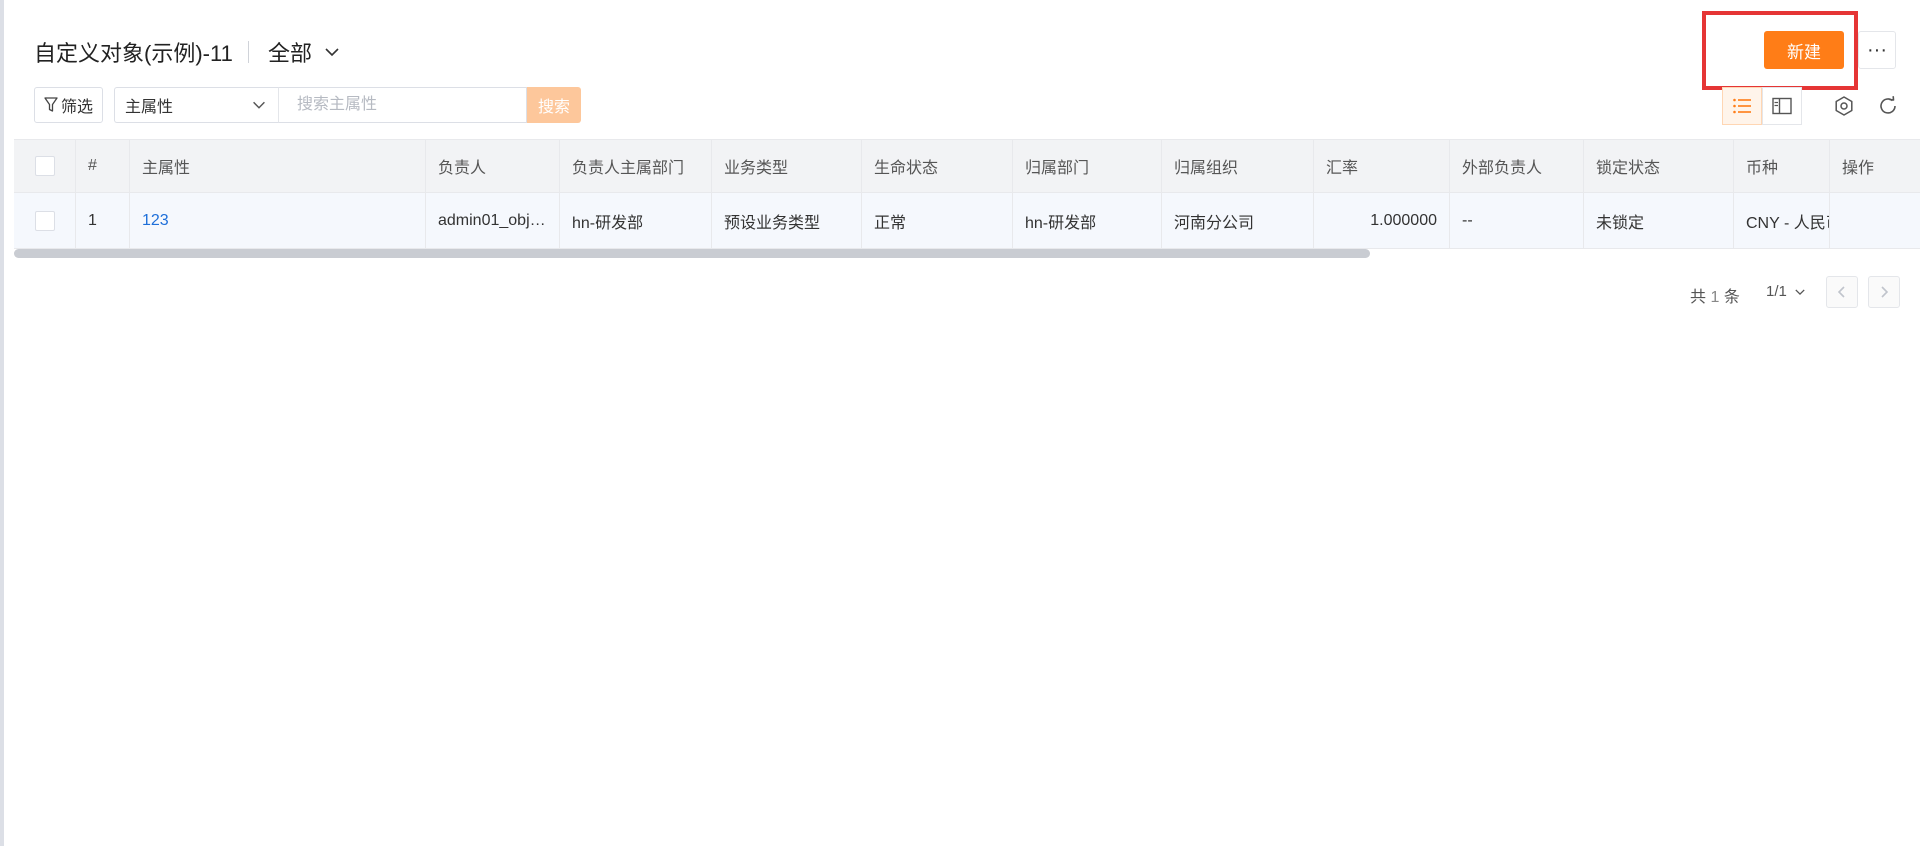  What do you see at coordinates (1858, 168) in the screenshot?
I see `column-header-action: 操作` at bounding box center [1858, 168].